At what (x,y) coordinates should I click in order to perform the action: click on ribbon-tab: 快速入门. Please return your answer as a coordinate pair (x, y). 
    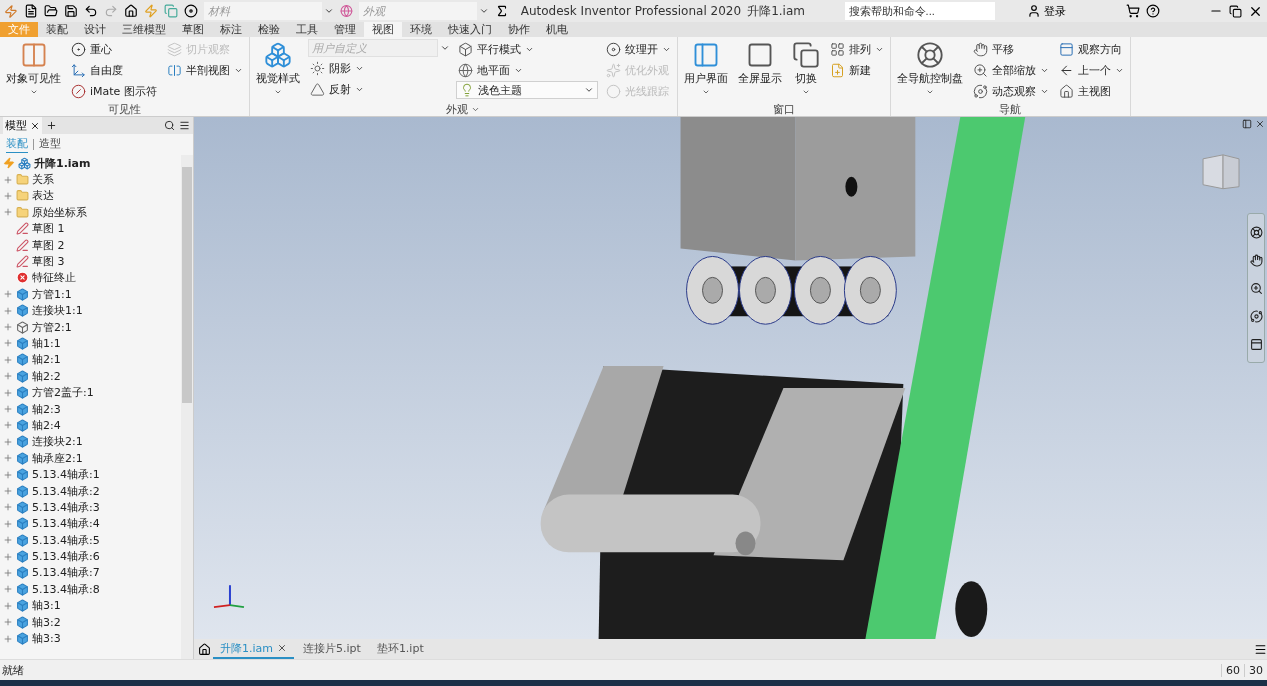
    Looking at the image, I should click on (470, 29).